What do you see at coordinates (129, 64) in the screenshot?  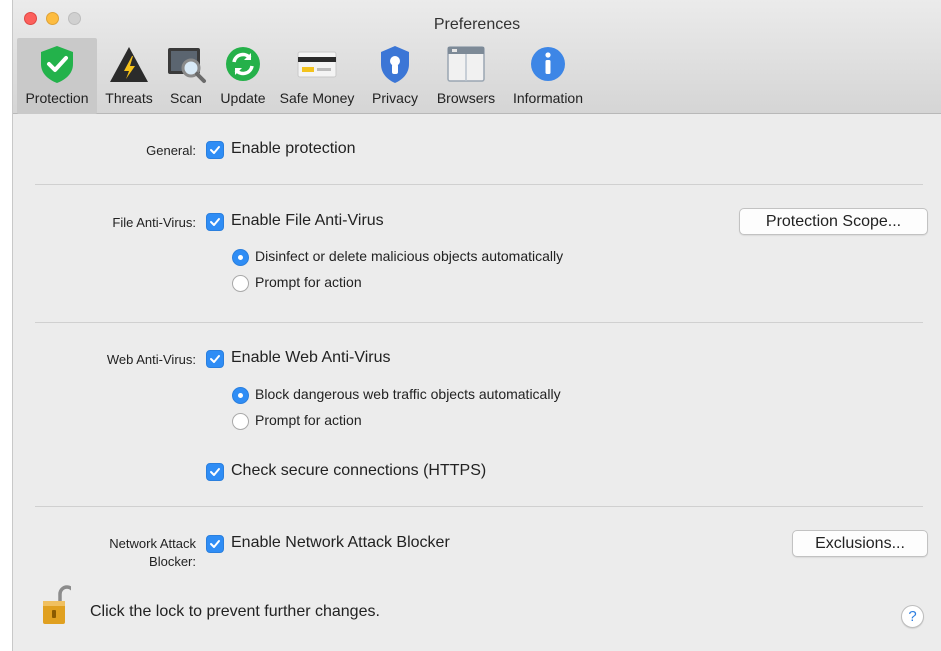 I see `warning-triangle-icon` at bounding box center [129, 64].